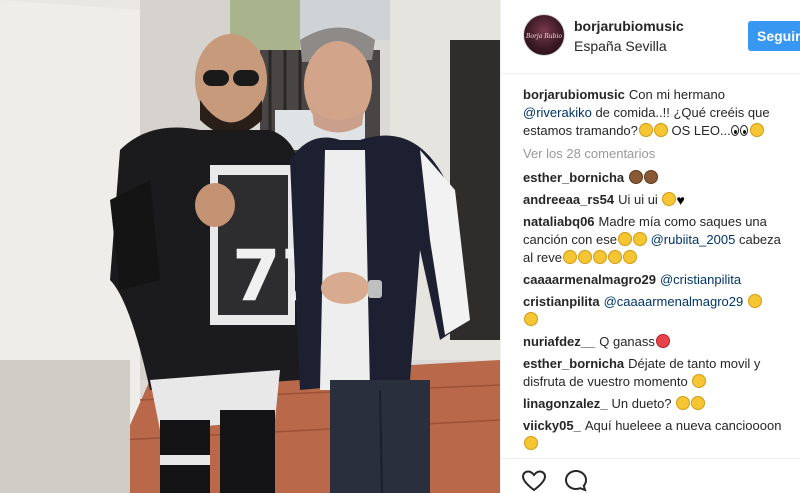  Describe the element at coordinates (660, 130) in the screenshot. I see `zipper-mouth-emoji` at that location.